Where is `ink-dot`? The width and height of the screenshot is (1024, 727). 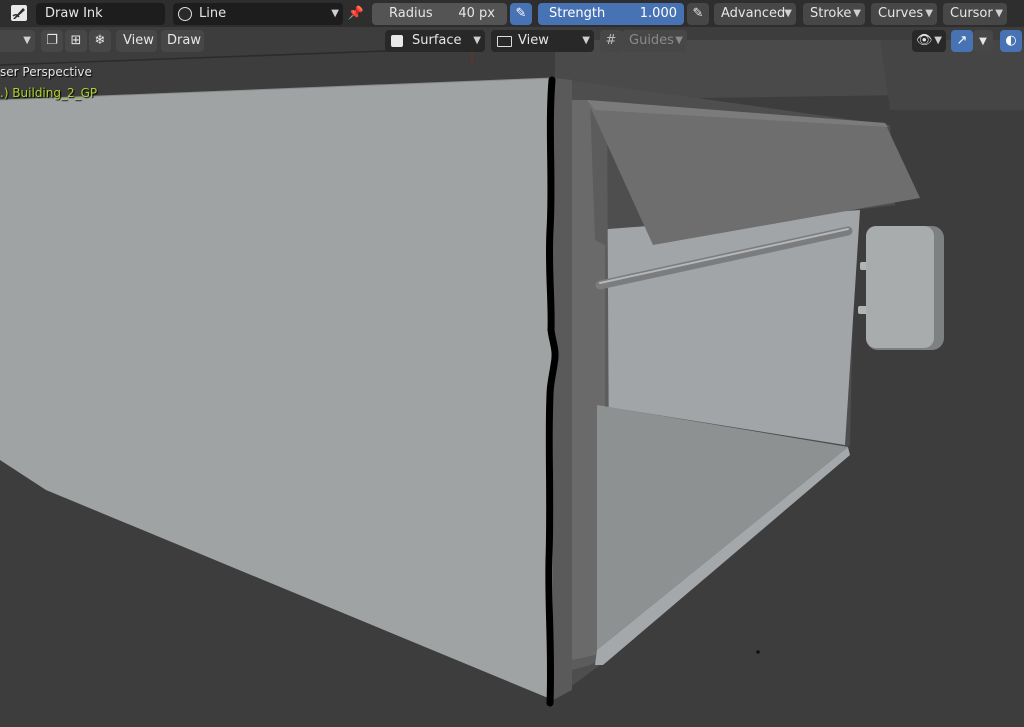
ink-dot is located at coordinates (758, 652).